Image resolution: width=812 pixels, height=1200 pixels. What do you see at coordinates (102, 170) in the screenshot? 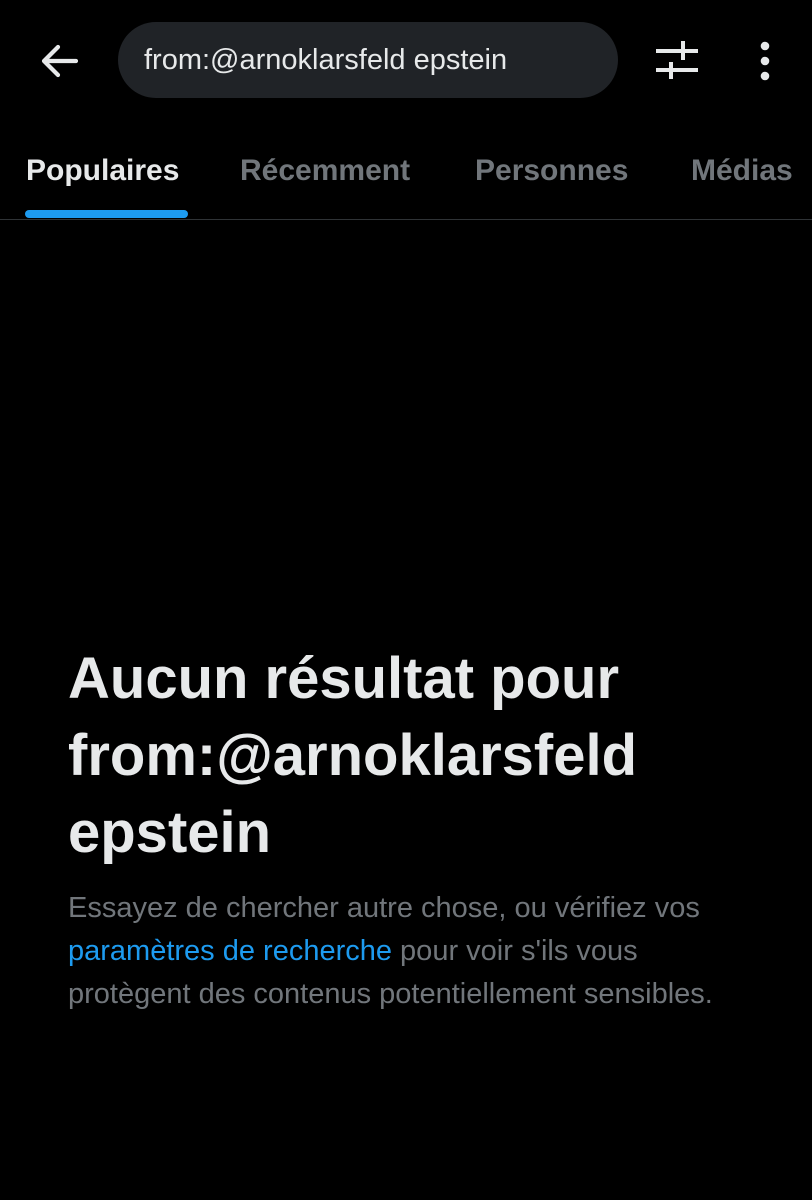
I see `tab-populaires: Populaires` at bounding box center [102, 170].